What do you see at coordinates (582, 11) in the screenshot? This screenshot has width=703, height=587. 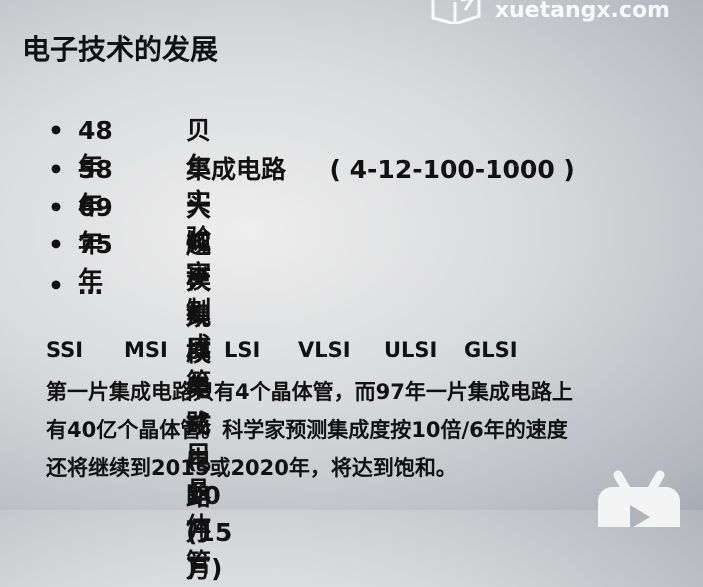 I see `watermark-text: xuetangx.com` at bounding box center [582, 11].